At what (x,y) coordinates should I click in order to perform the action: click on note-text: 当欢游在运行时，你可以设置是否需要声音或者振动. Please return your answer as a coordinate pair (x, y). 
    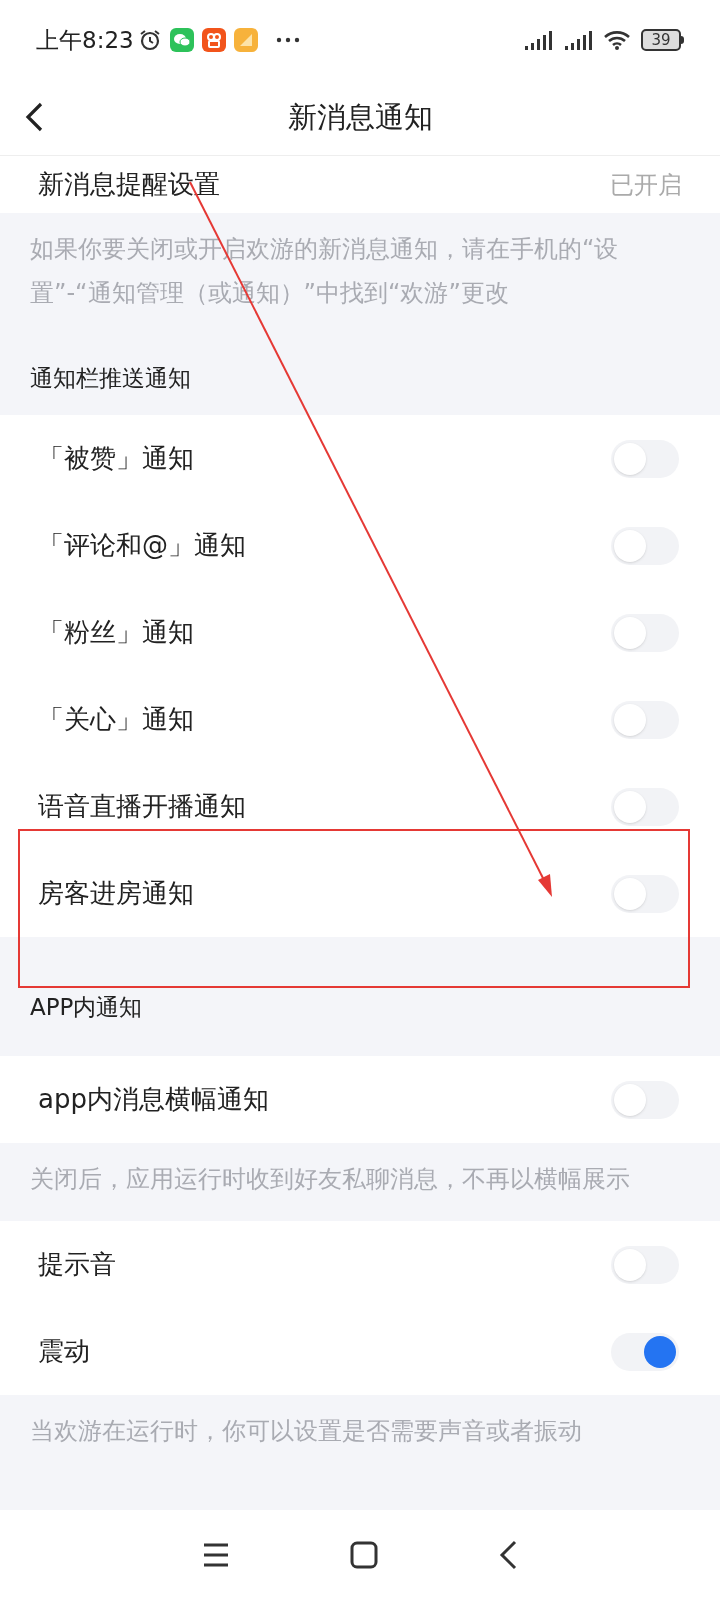
    Looking at the image, I should click on (306, 1431).